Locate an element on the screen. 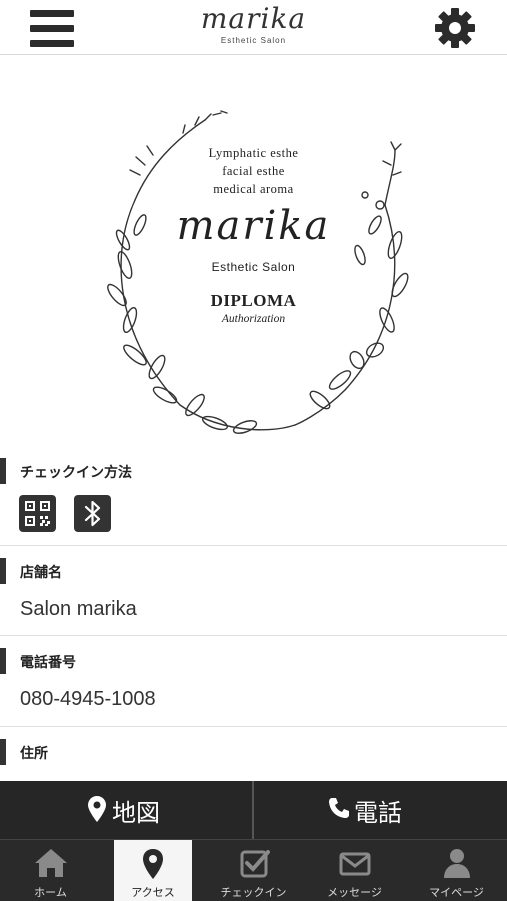 The height and width of the screenshot is (901, 507). phone-label: 電話番号 is located at coordinates (48, 663).